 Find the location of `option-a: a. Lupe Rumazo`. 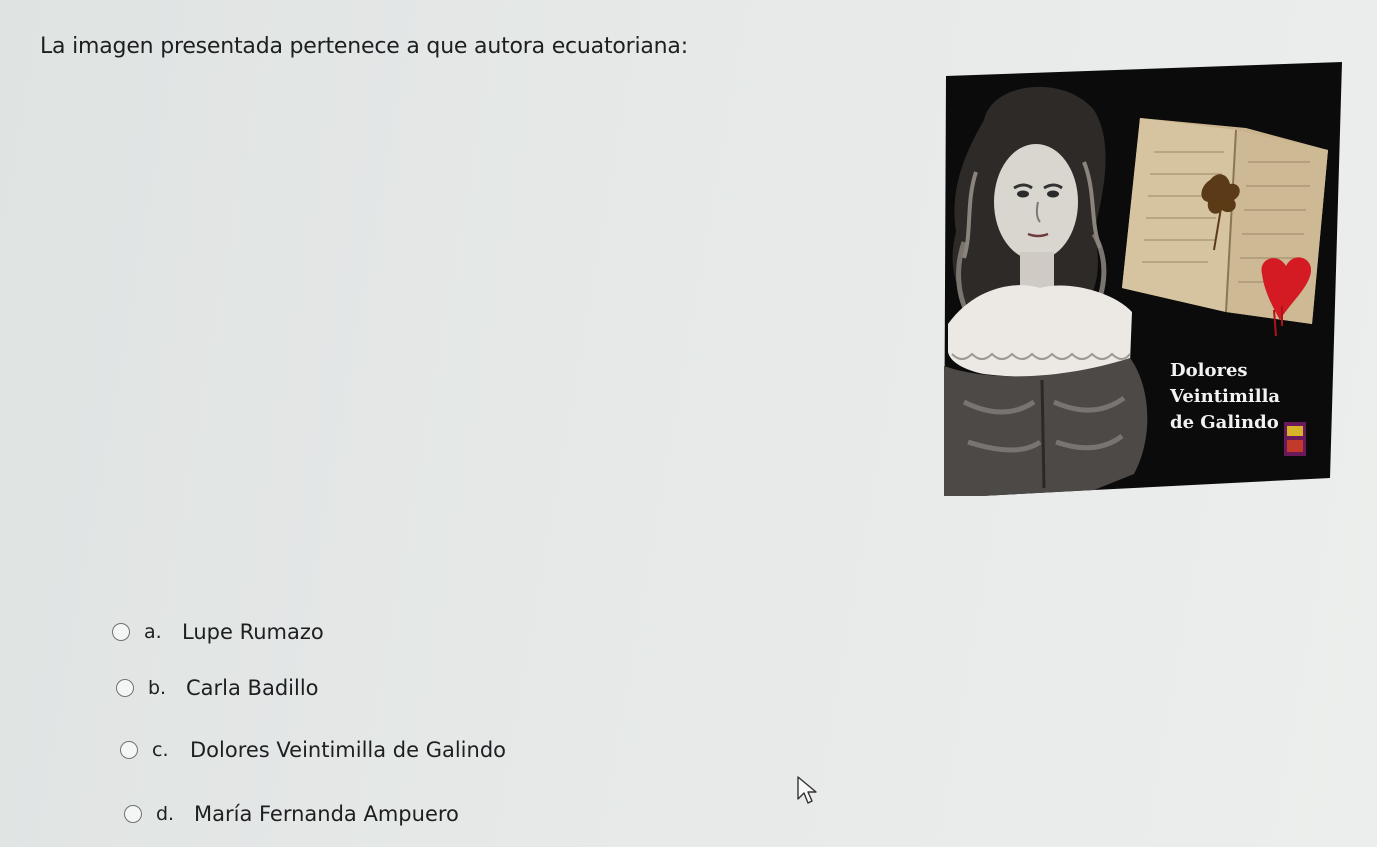

option-a: a. Lupe Rumazo is located at coordinates (218, 632).